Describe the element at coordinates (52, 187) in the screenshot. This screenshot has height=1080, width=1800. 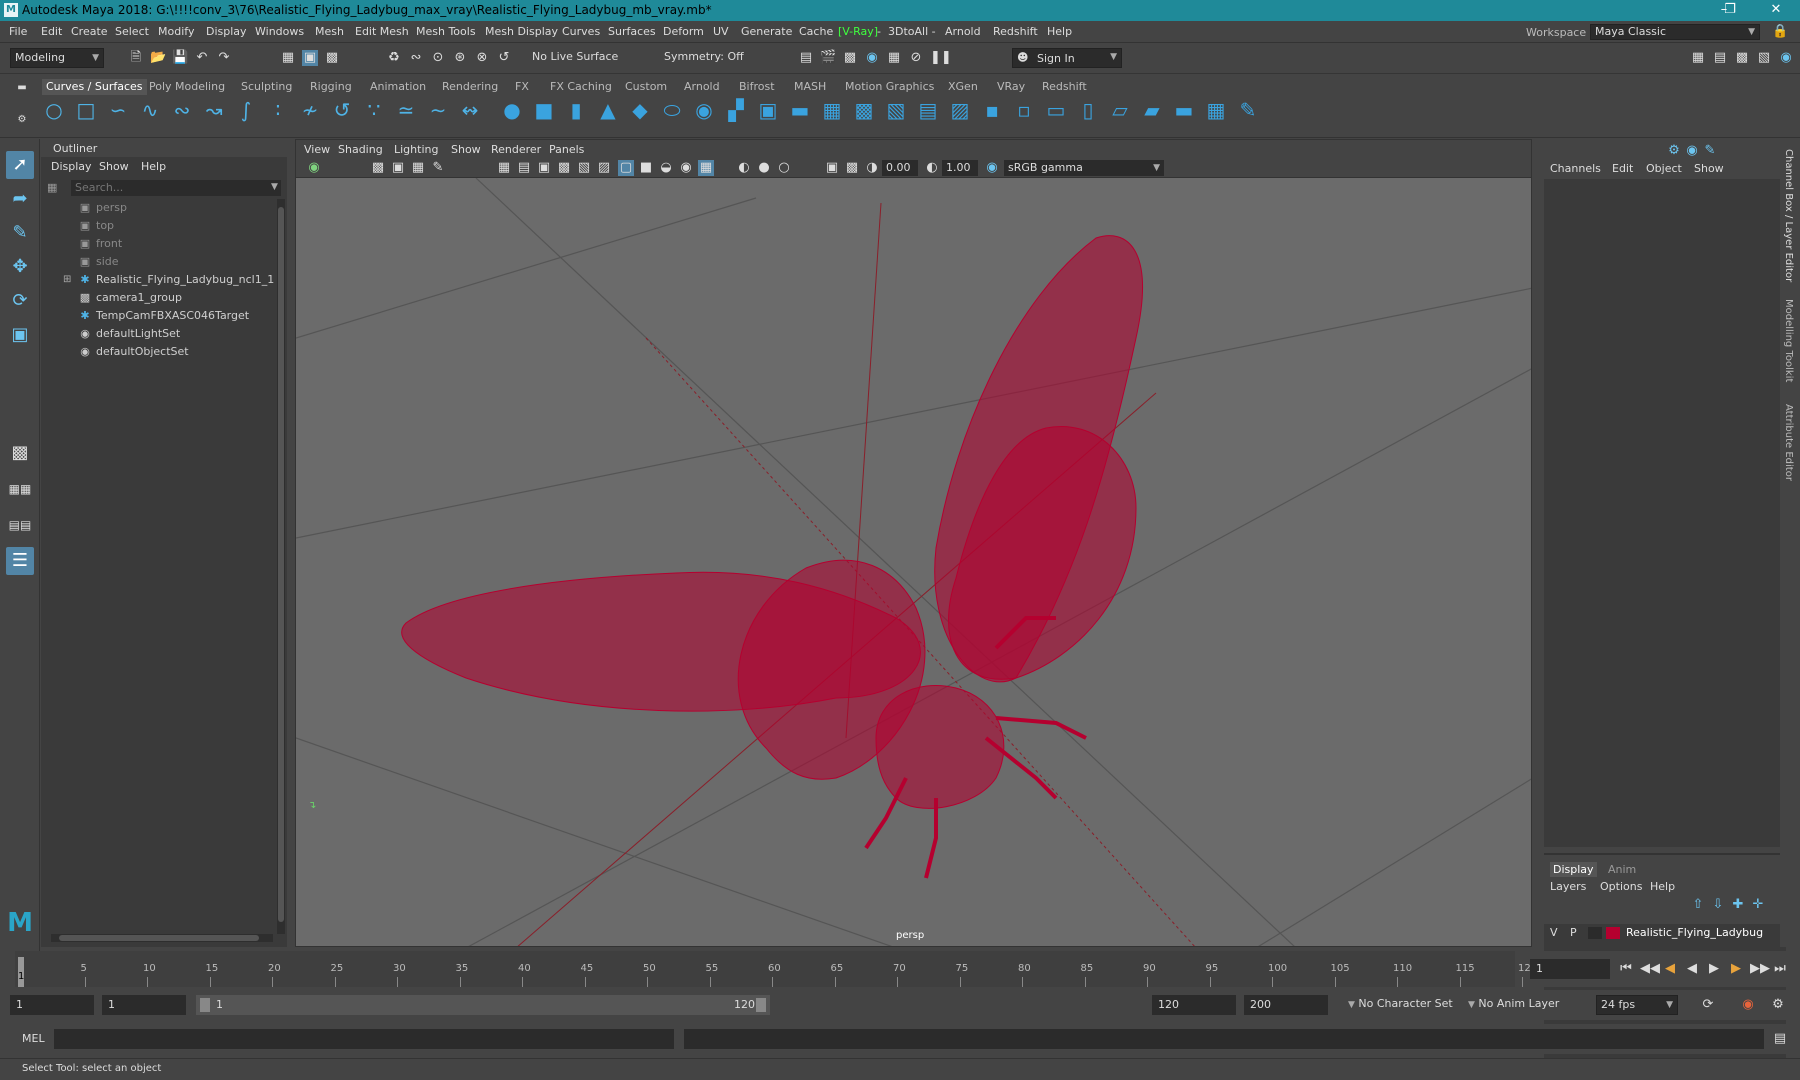
I see `search-options-icon: ▦` at that location.